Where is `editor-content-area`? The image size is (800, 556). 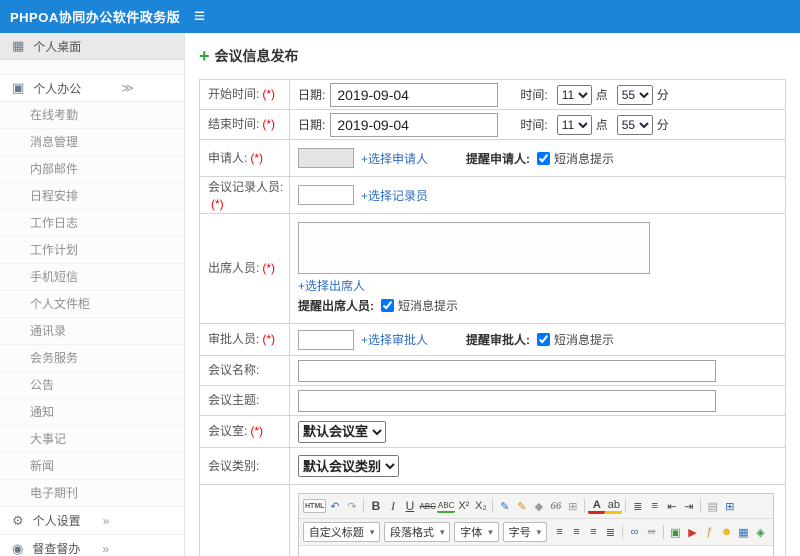
editor-content-area is located at coordinates (536, 551).